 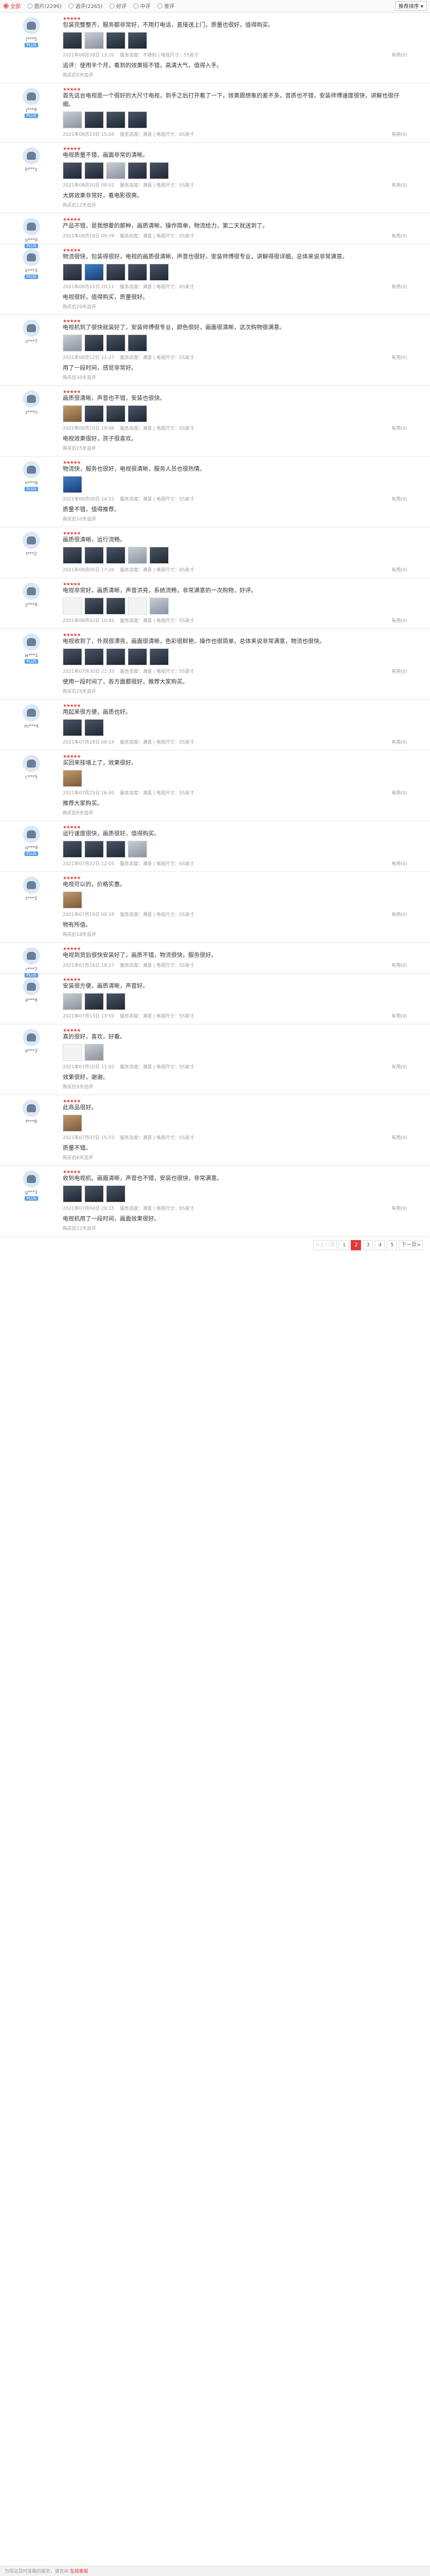 What do you see at coordinates (380, 1245) in the screenshot?
I see `page-button: 4` at bounding box center [380, 1245].